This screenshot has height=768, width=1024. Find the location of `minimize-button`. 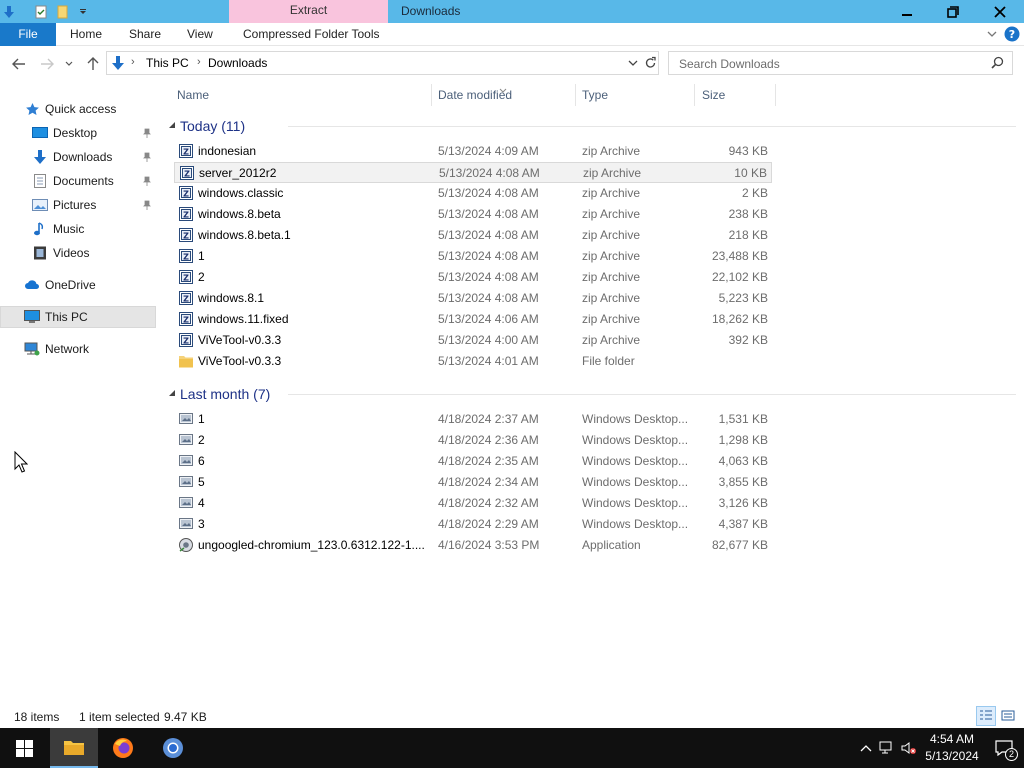

minimize-button is located at coordinates (907, 11).